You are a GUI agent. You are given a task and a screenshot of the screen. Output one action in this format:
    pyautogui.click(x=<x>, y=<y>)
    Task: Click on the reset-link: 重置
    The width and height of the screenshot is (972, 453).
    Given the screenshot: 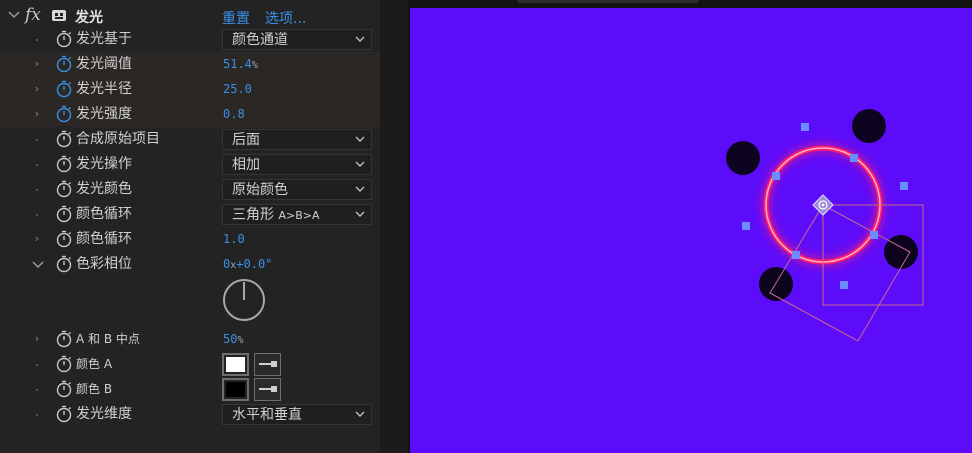 What is the action you would take?
    pyautogui.click(x=236, y=18)
    